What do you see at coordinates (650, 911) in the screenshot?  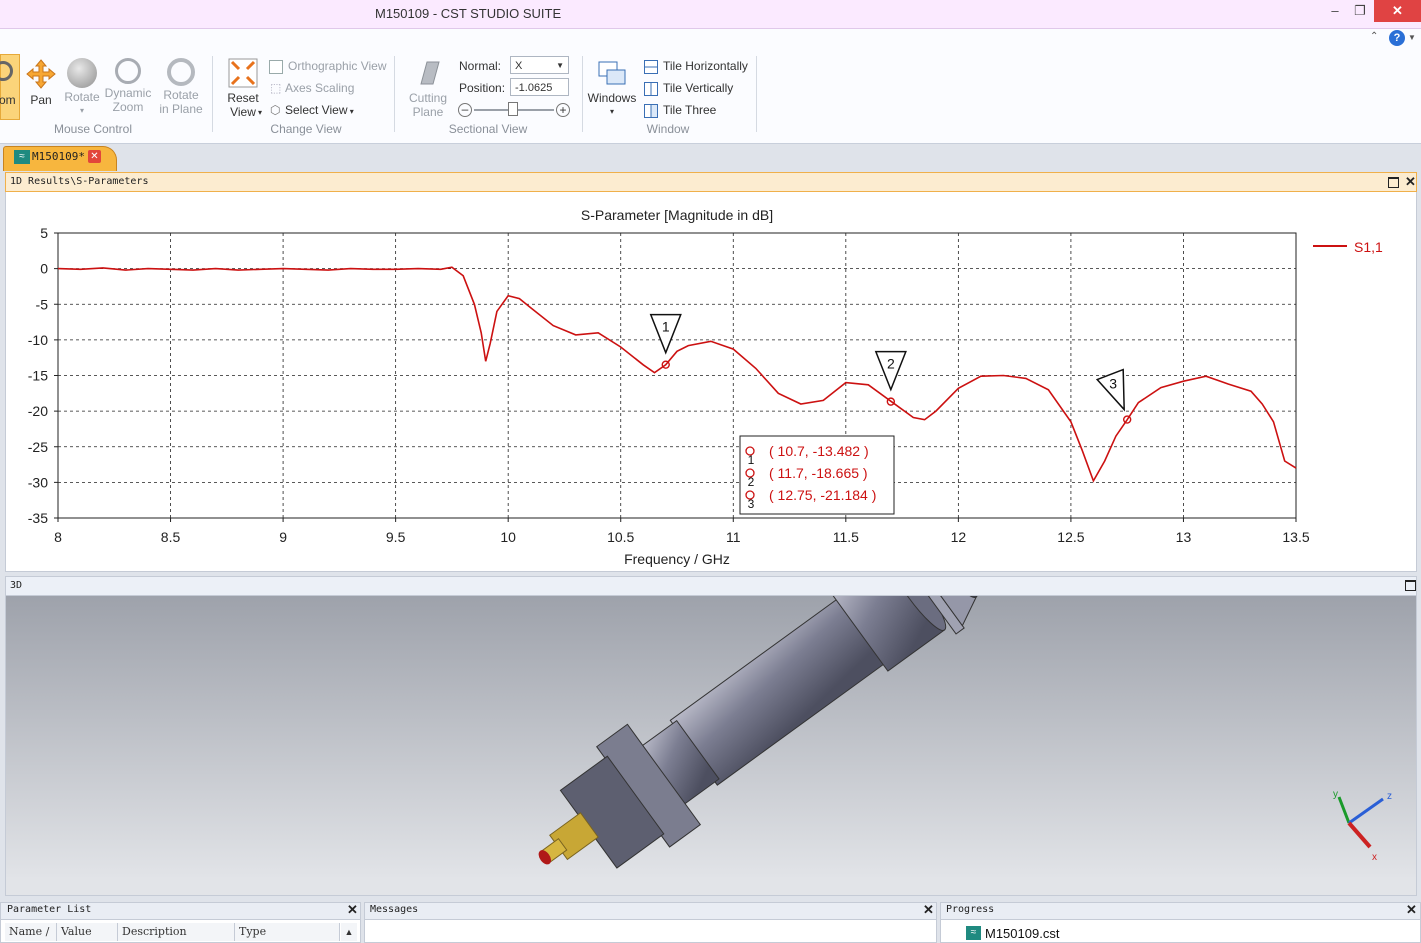 I see `messages-header` at bounding box center [650, 911].